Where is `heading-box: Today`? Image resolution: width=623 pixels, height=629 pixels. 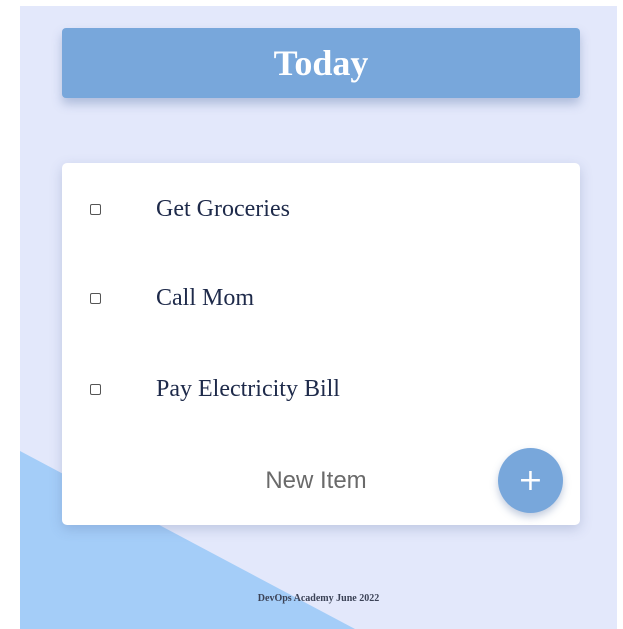
heading-box: Today is located at coordinates (321, 63).